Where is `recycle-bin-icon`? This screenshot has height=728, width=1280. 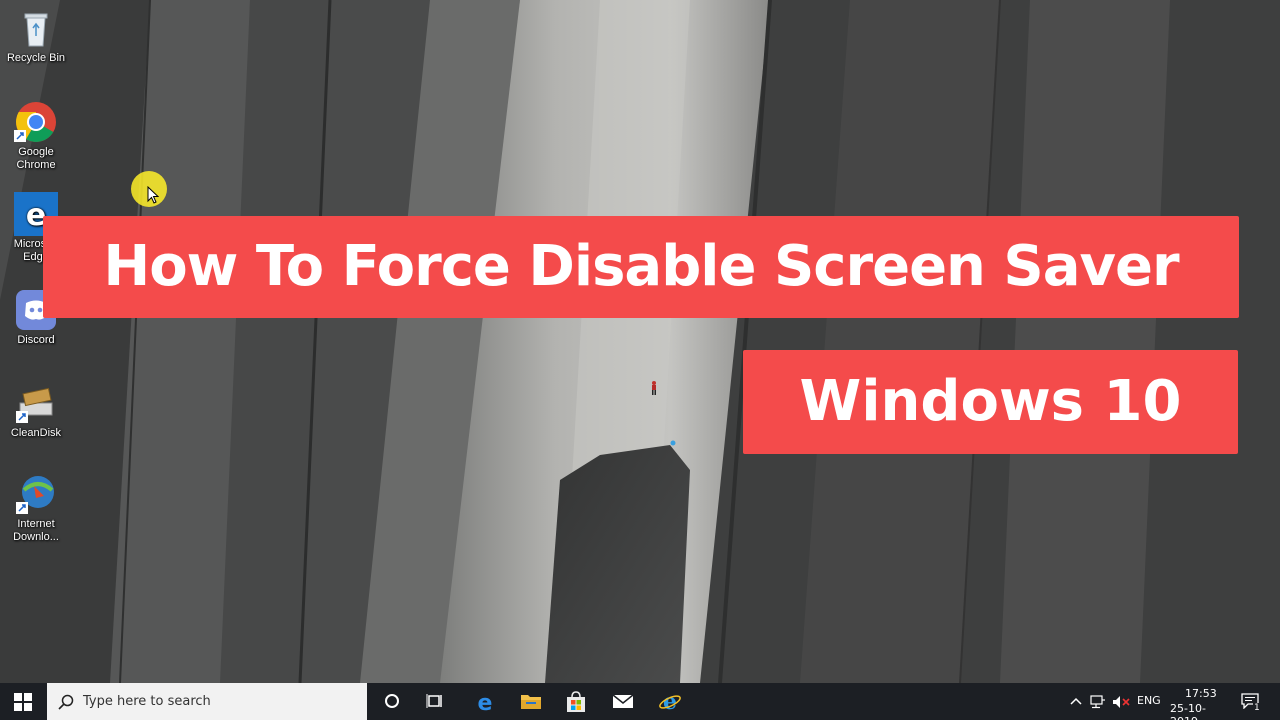 recycle-bin-icon is located at coordinates (36, 28).